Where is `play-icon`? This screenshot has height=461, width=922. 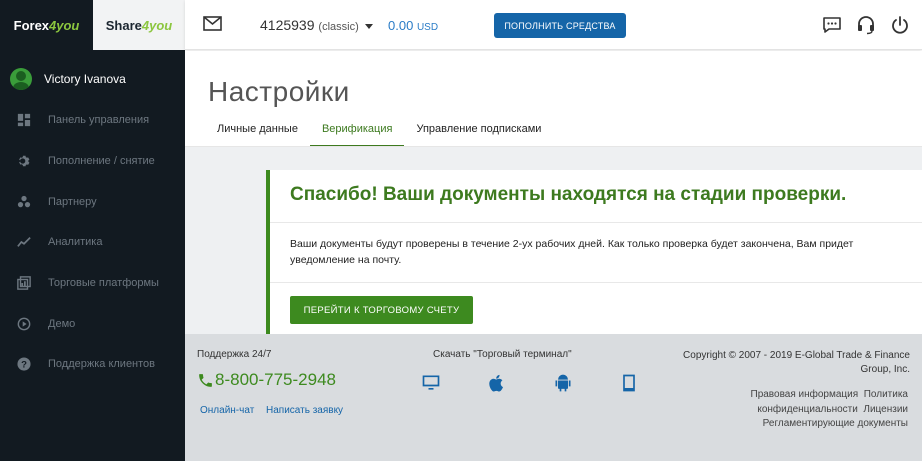 play-icon is located at coordinates (24, 324).